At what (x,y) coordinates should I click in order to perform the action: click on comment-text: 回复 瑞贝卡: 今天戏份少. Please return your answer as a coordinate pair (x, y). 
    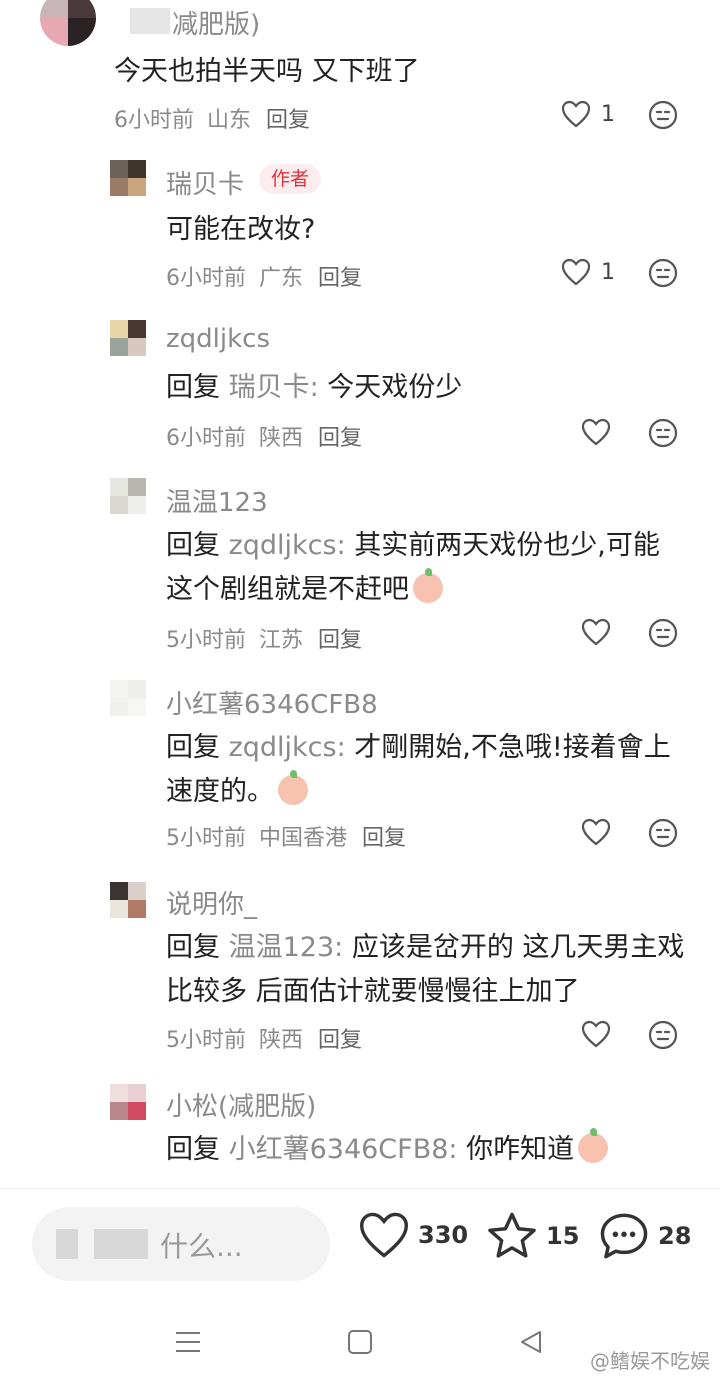
    Looking at the image, I should click on (426, 388).